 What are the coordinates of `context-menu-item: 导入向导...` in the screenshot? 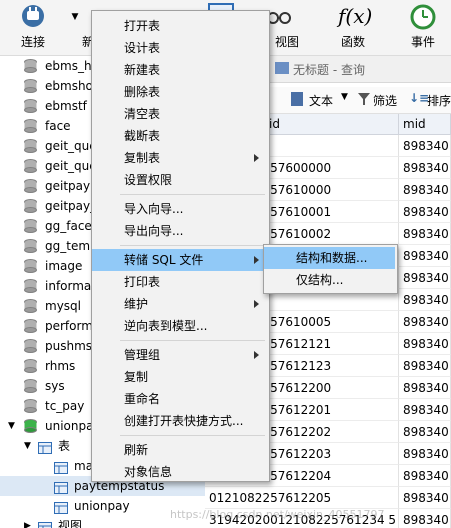 It's located at (179, 209).